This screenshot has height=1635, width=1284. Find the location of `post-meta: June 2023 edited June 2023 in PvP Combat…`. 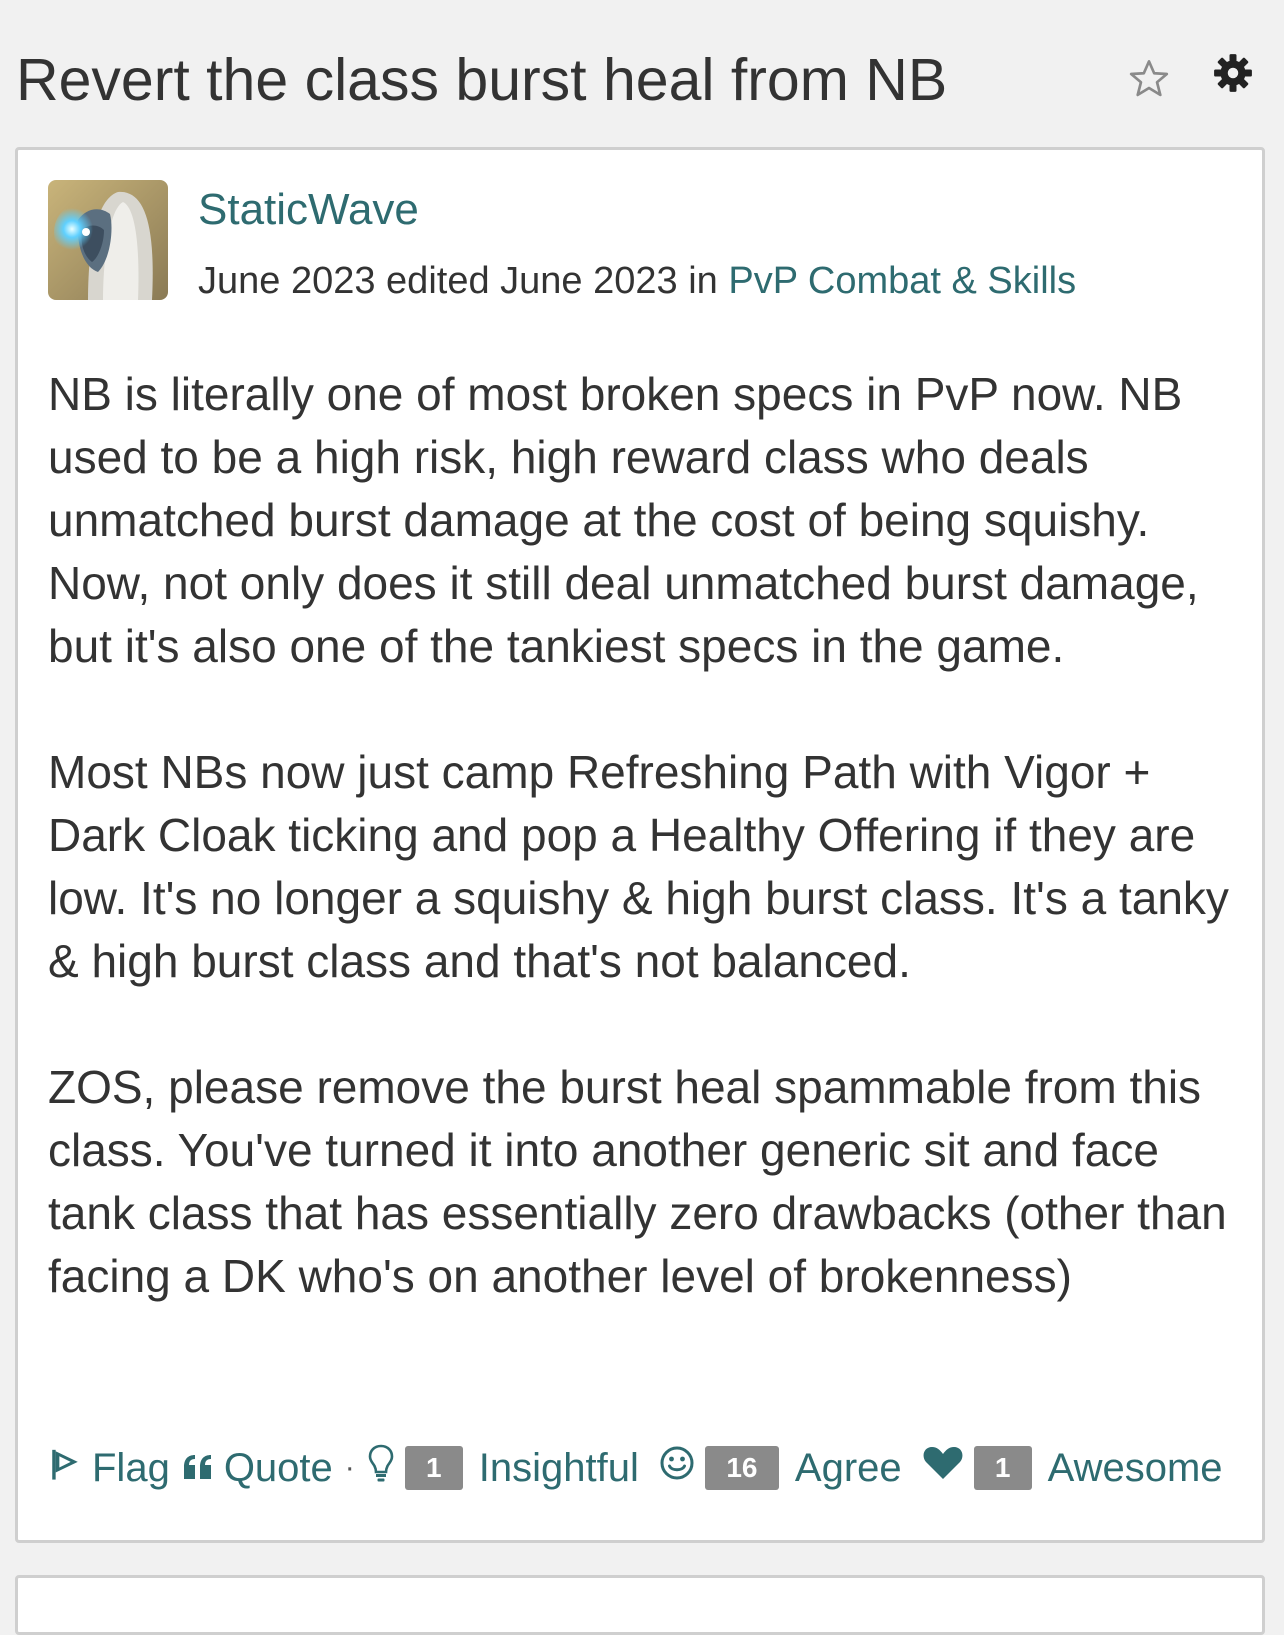

post-meta: June 2023 edited June 2023 in PvP Combat… is located at coordinates (637, 281).